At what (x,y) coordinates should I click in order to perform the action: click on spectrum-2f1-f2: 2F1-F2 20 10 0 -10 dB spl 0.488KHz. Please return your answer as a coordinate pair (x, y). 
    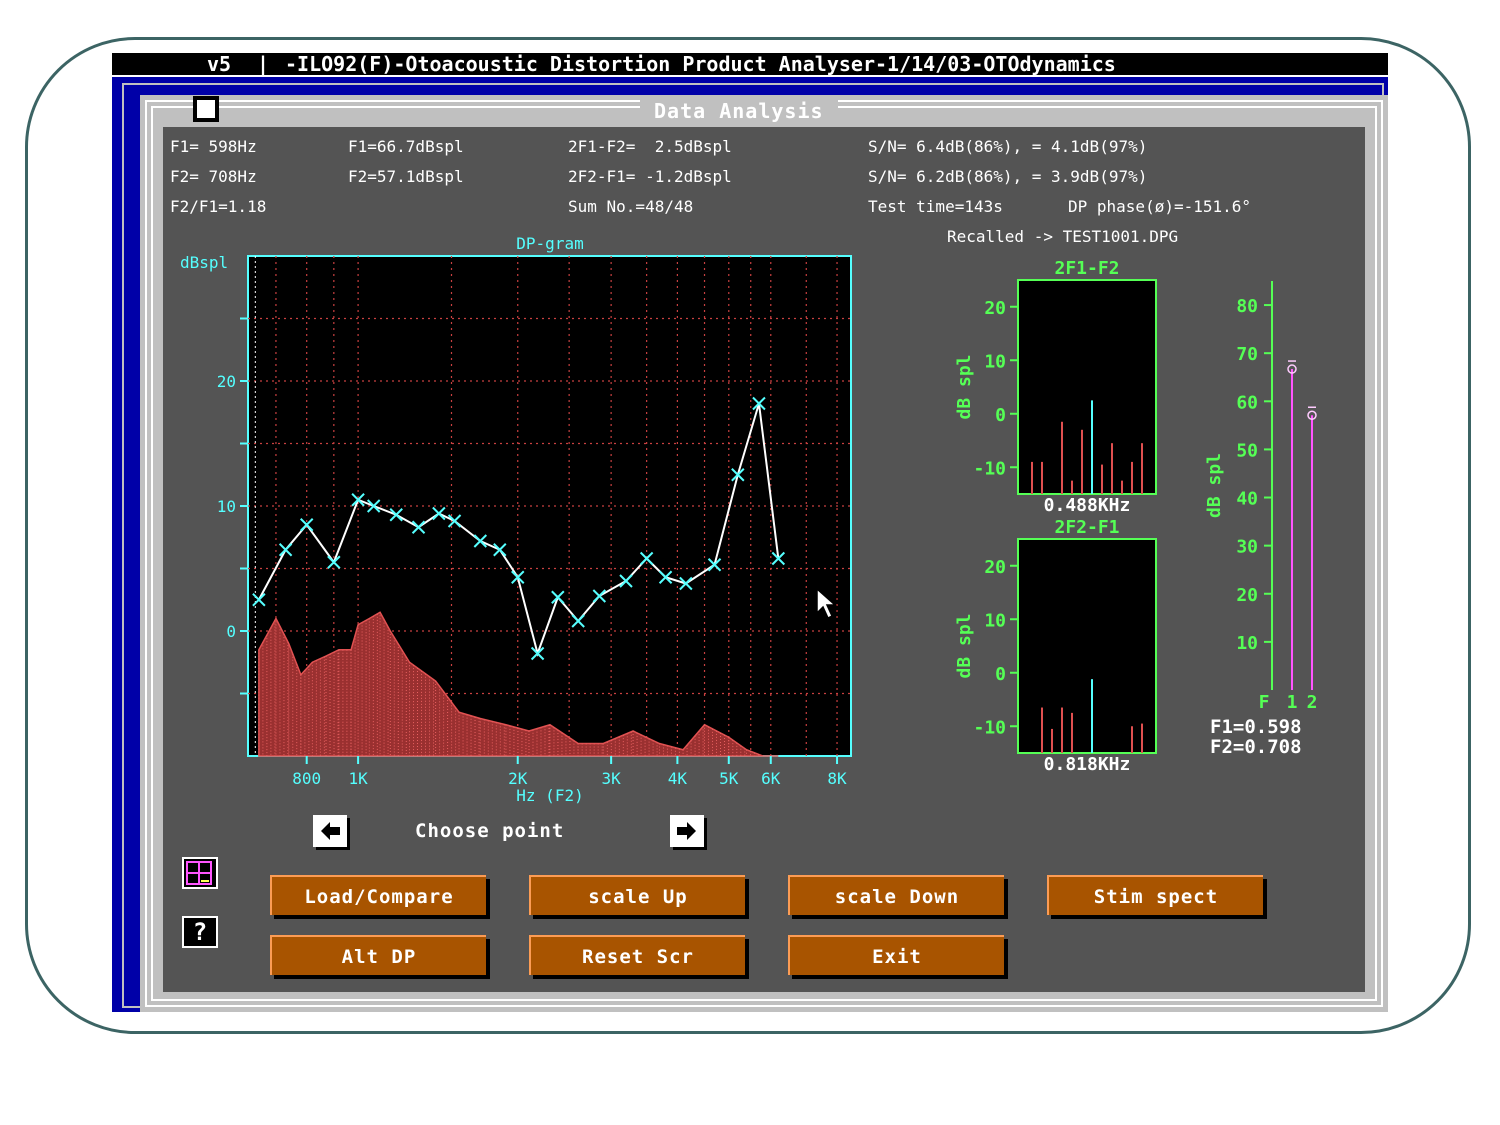
    Looking at the image, I should click on (1055, 387).